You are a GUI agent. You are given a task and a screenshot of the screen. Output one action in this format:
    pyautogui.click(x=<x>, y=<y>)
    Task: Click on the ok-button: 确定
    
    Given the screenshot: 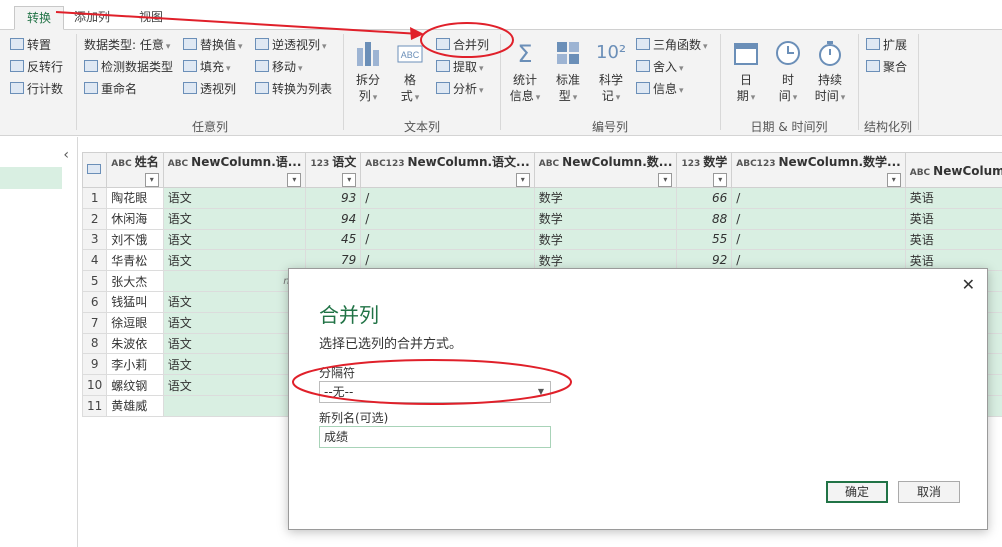 What is the action you would take?
    pyautogui.click(x=857, y=492)
    